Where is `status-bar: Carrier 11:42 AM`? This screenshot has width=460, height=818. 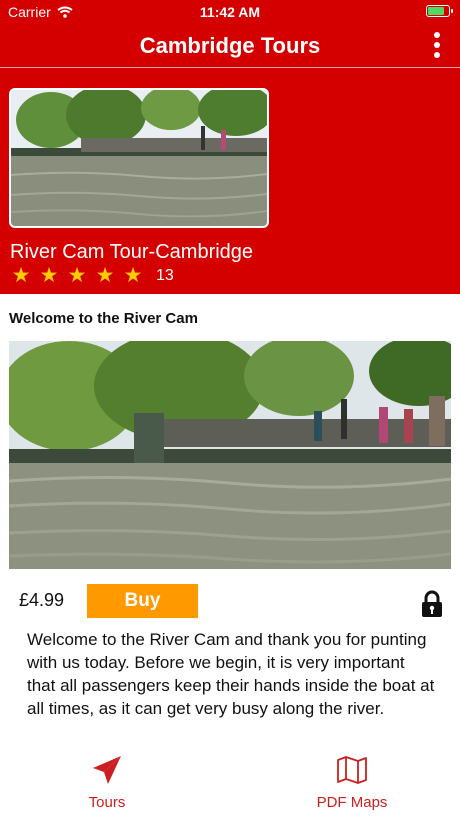
status-bar: Carrier 11:42 AM is located at coordinates (230, 12).